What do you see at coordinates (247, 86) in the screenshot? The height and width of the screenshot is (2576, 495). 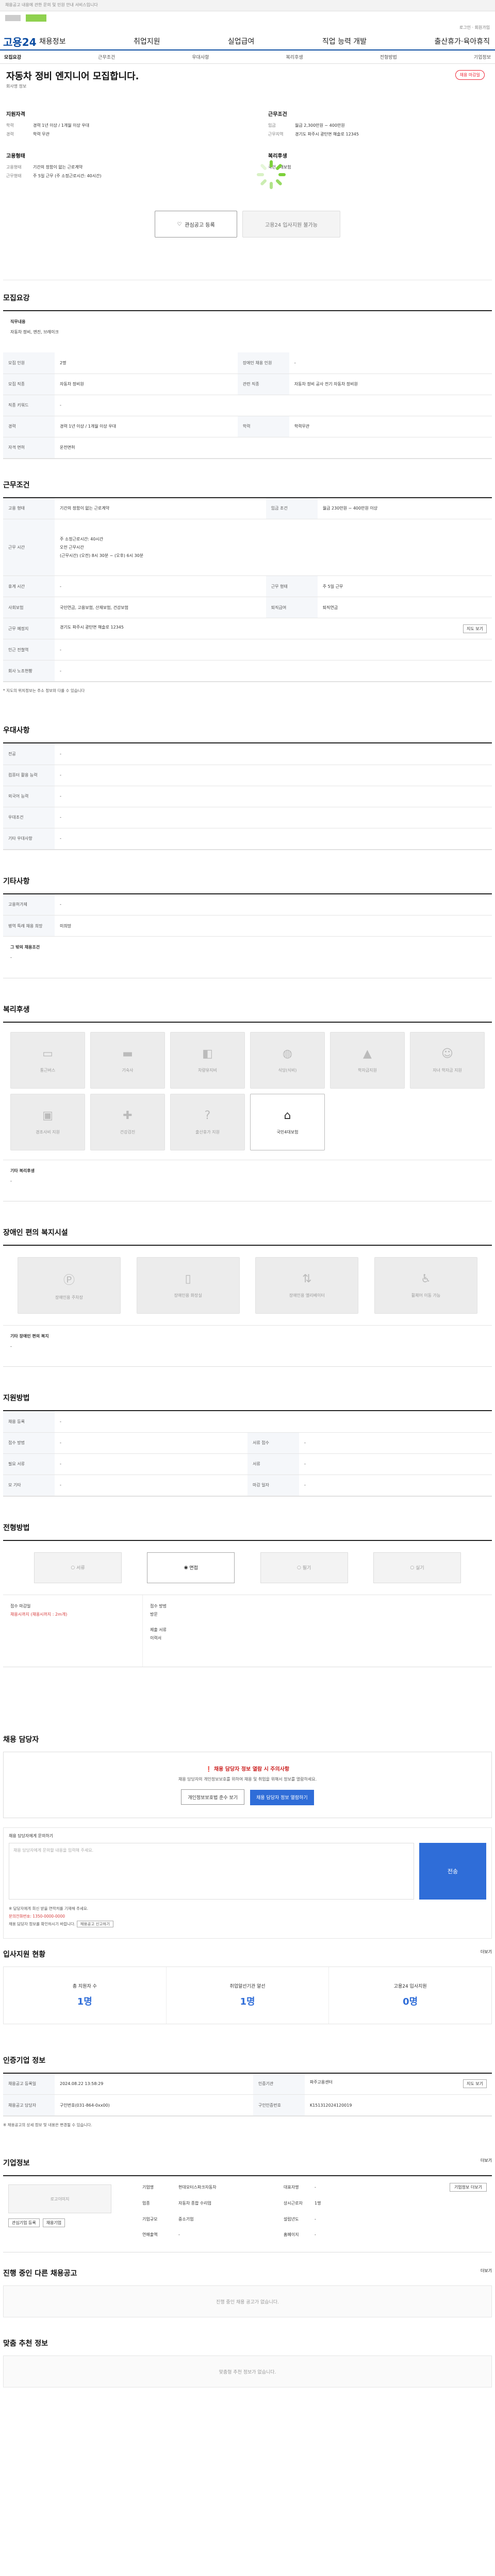 I see `company-name: 회사명 정보` at bounding box center [247, 86].